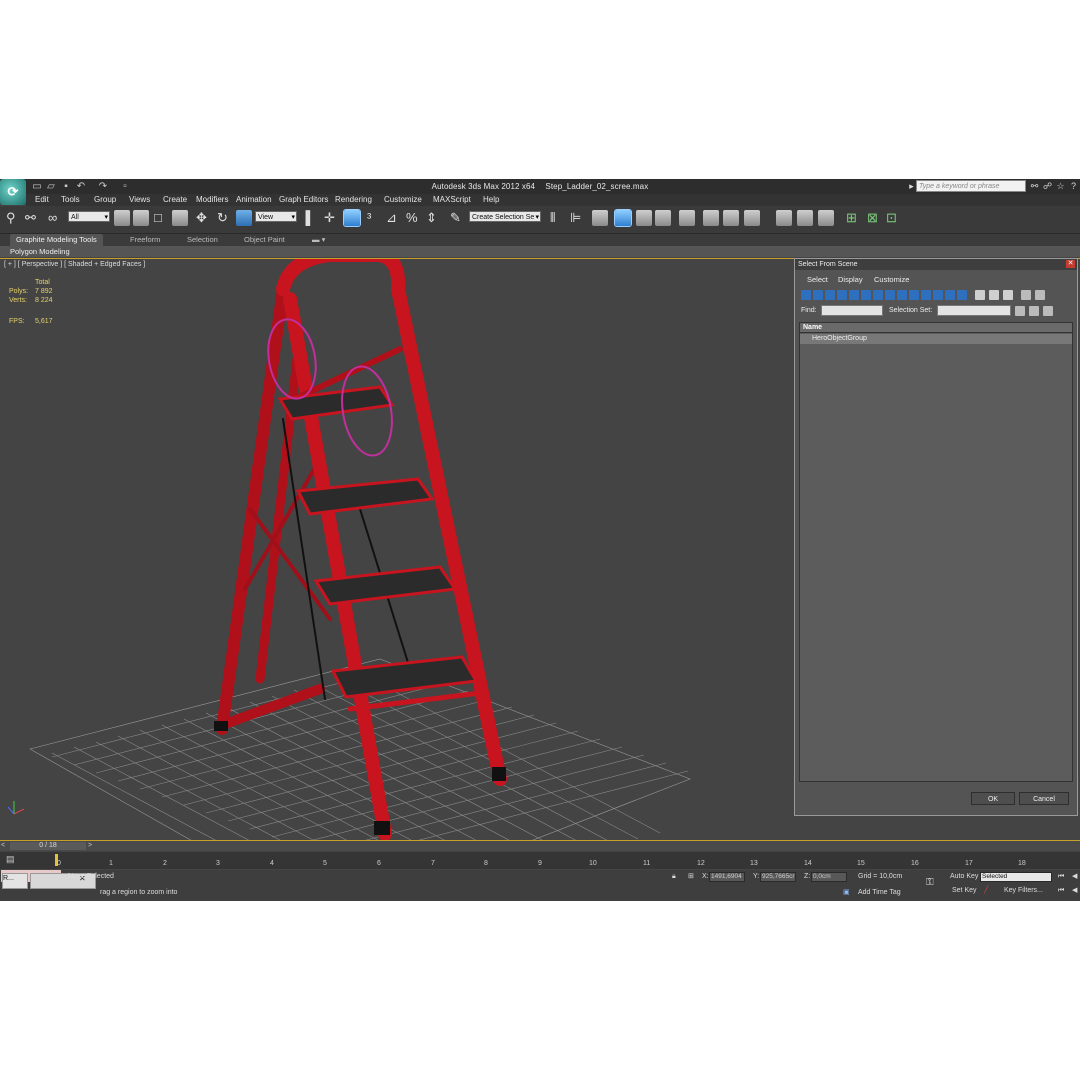 The image size is (1080, 1080). Describe the element at coordinates (452, 200) in the screenshot. I see `menu-maxscript: MAXScript` at that location.